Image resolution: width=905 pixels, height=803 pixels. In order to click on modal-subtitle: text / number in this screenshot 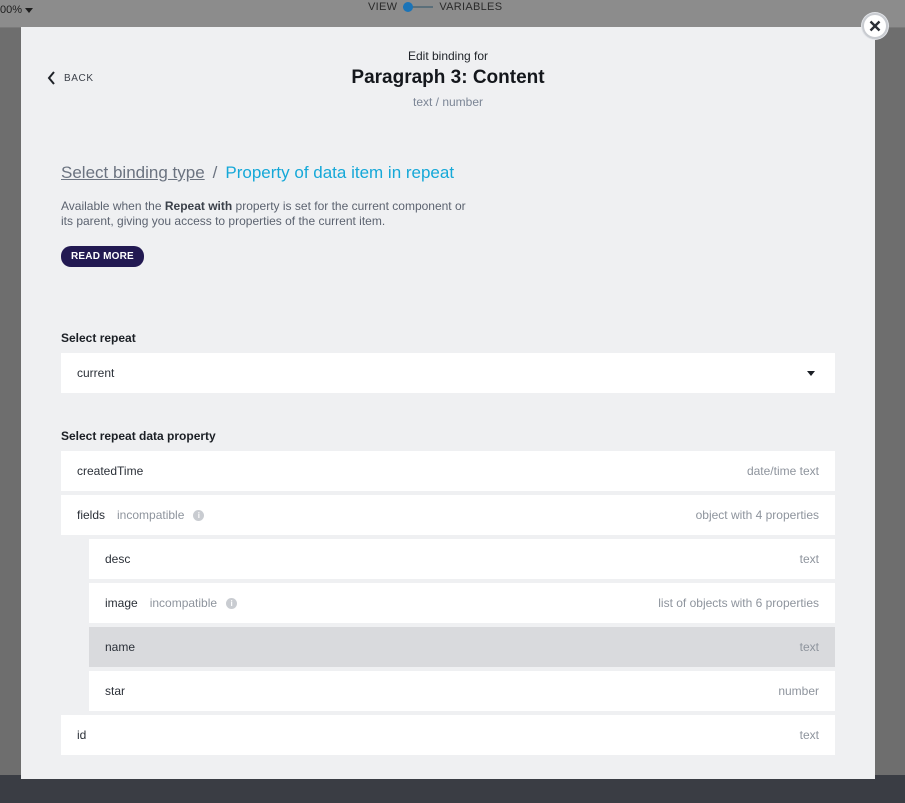, I will do `click(448, 102)`.